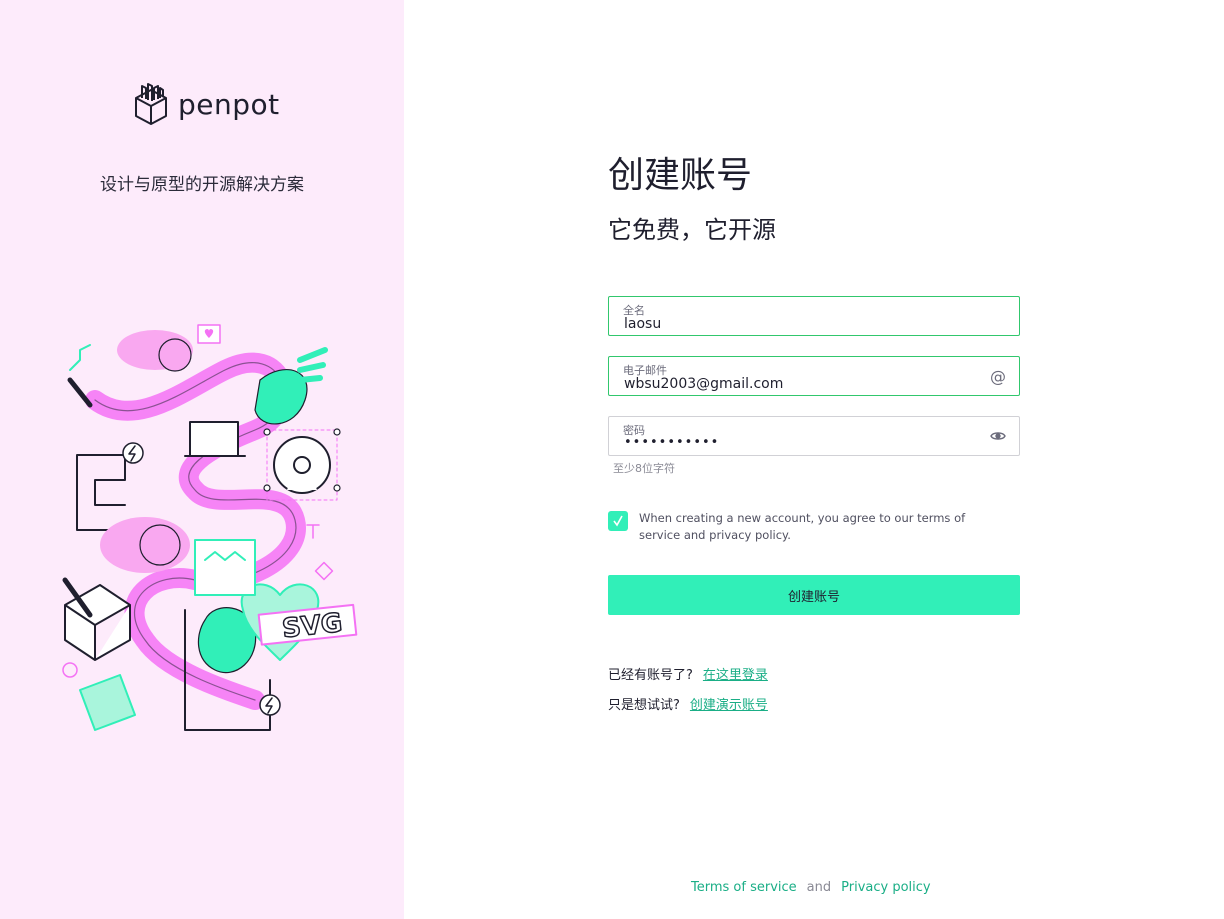  I want to click on email-field: 电子邮件 @, so click(814, 376).